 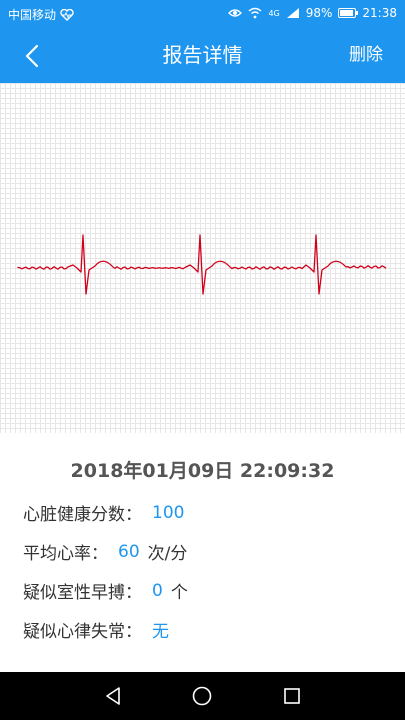 What do you see at coordinates (319, 13) in the screenshot?
I see `battery-percent: 98%` at bounding box center [319, 13].